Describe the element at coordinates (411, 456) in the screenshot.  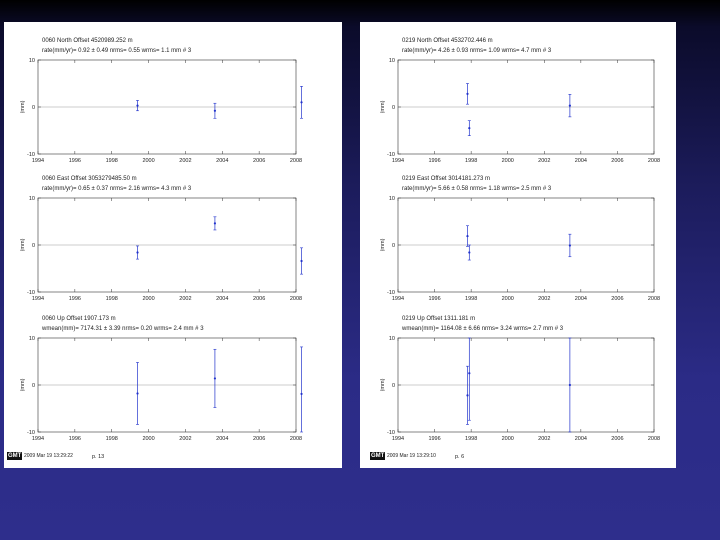
I see `footer-timestamp: 2009 Mar 19 13:29:10` at that location.